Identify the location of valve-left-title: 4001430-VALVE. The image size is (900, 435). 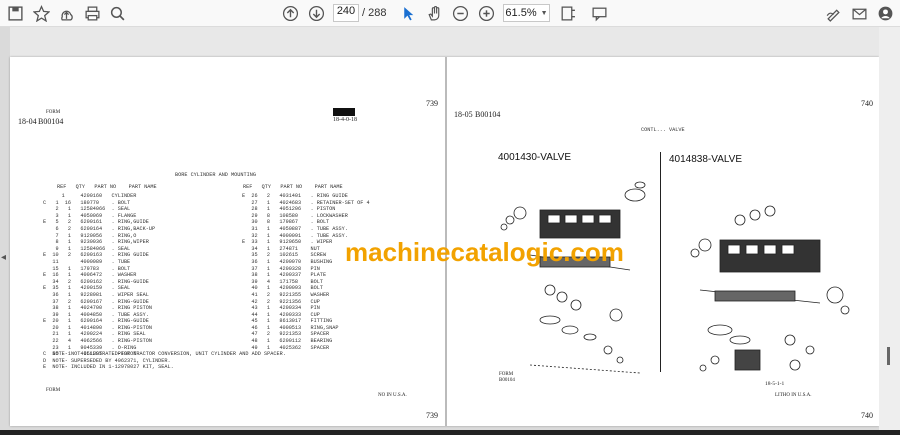
(535, 157).